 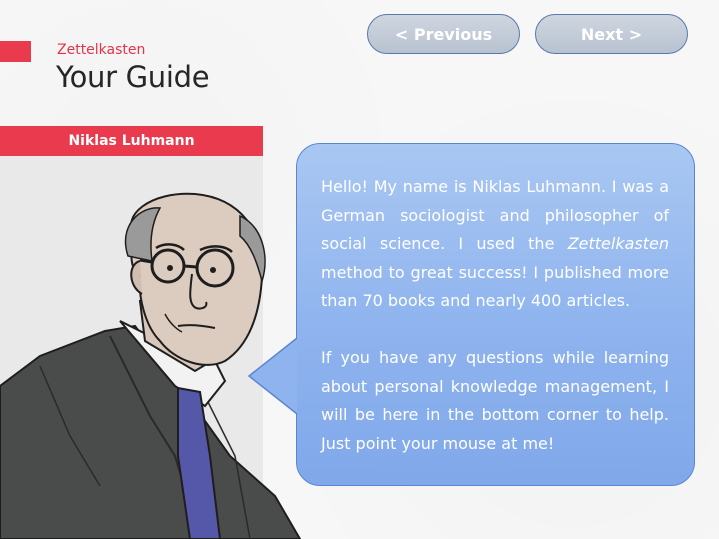 What do you see at coordinates (272, 376) in the screenshot?
I see `speech-bubble-tail` at bounding box center [272, 376].